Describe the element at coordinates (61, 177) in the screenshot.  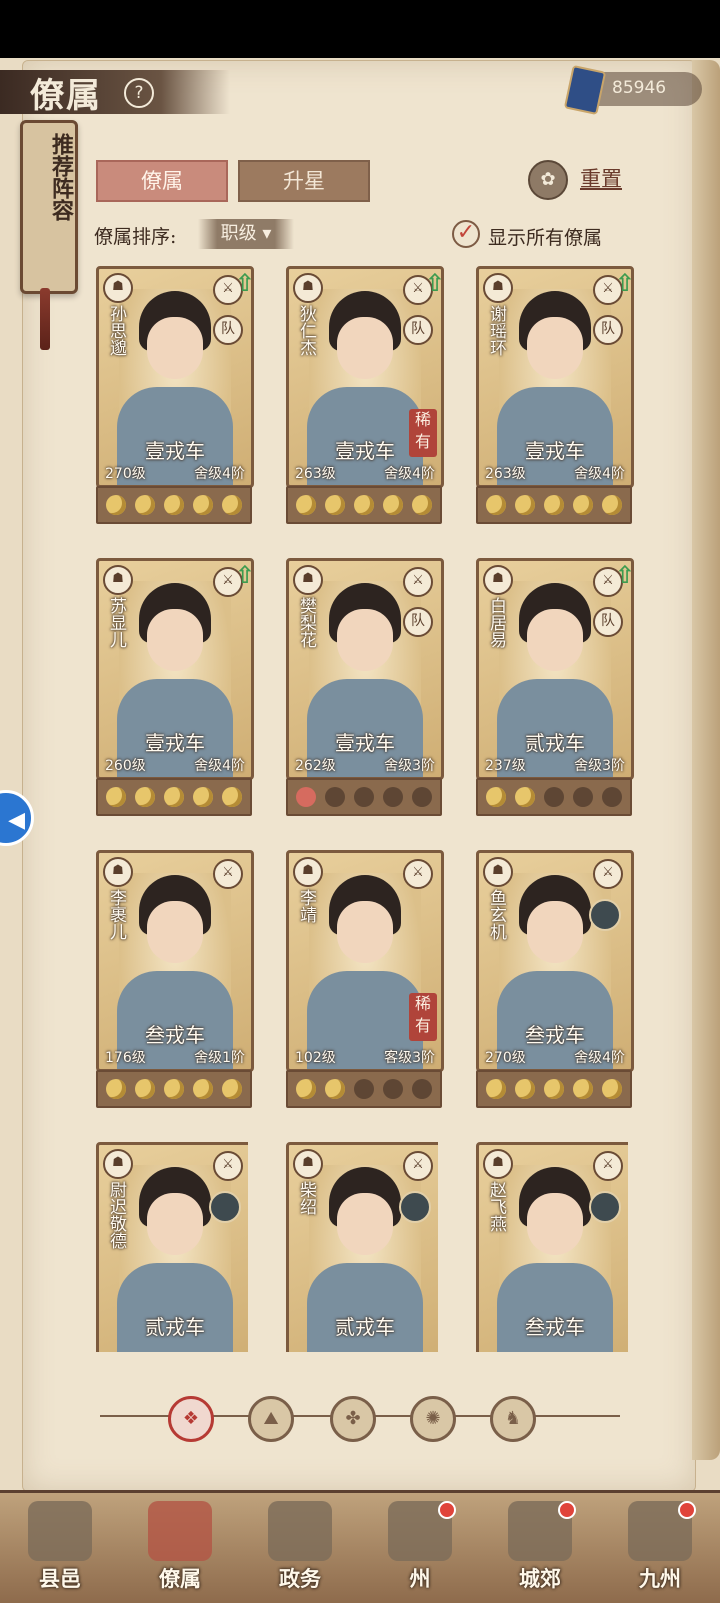
I see `recommended-lineup-label: 推荐阵容` at that location.